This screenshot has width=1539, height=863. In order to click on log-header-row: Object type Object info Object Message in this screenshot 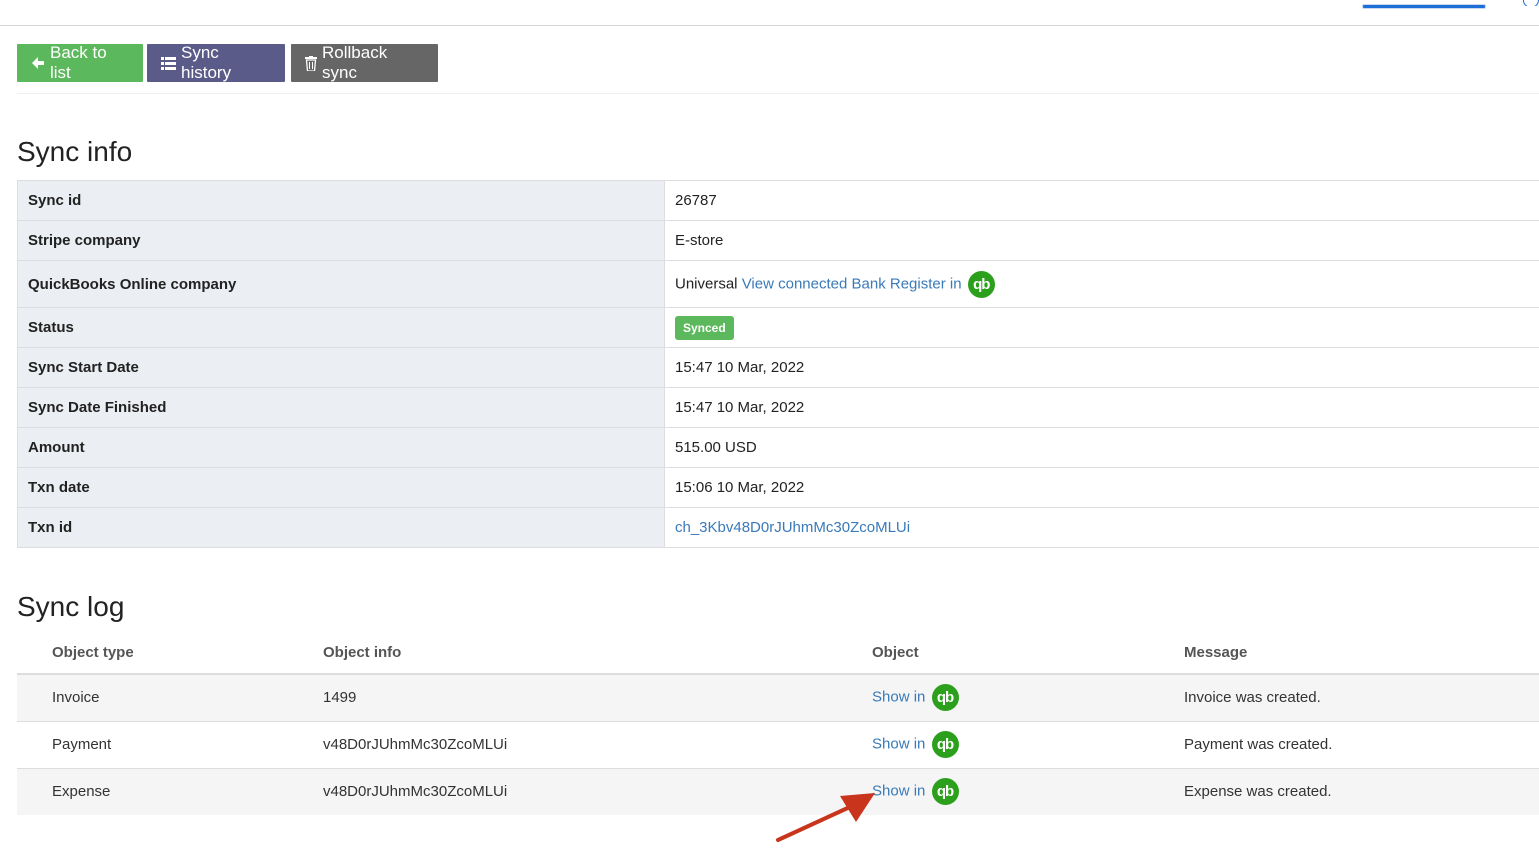, I will do `click(778, 653)`.